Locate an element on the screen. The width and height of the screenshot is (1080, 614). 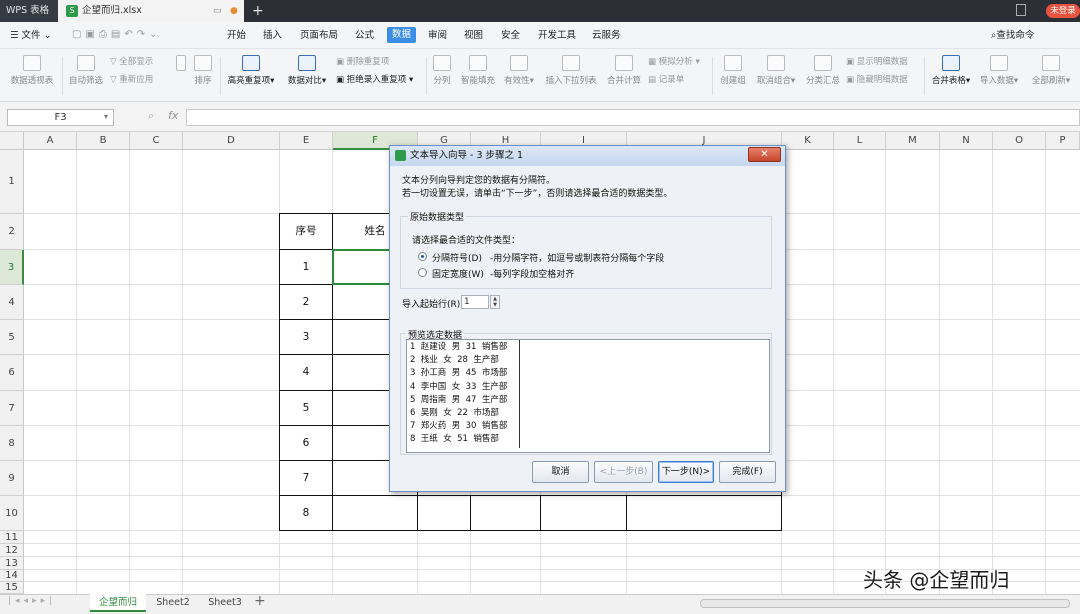
row-header-7: 7 is located at coordinates (12, 408).